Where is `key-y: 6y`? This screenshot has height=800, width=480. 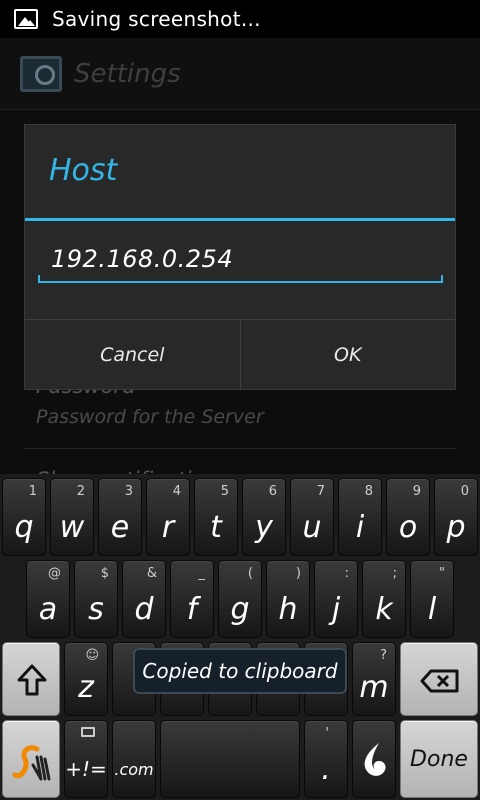
key-y: 6y is located at coordinates (264, 517).